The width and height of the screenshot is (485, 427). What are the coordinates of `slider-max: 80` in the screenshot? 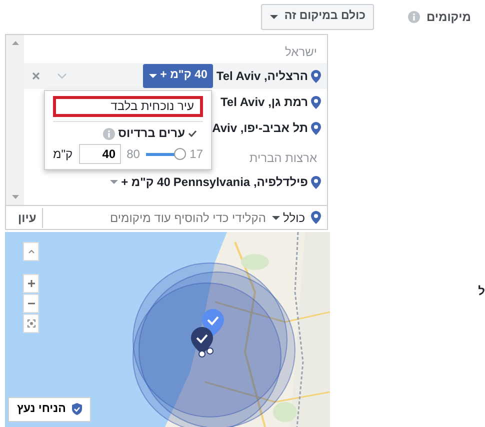 It's located at (133, 154).